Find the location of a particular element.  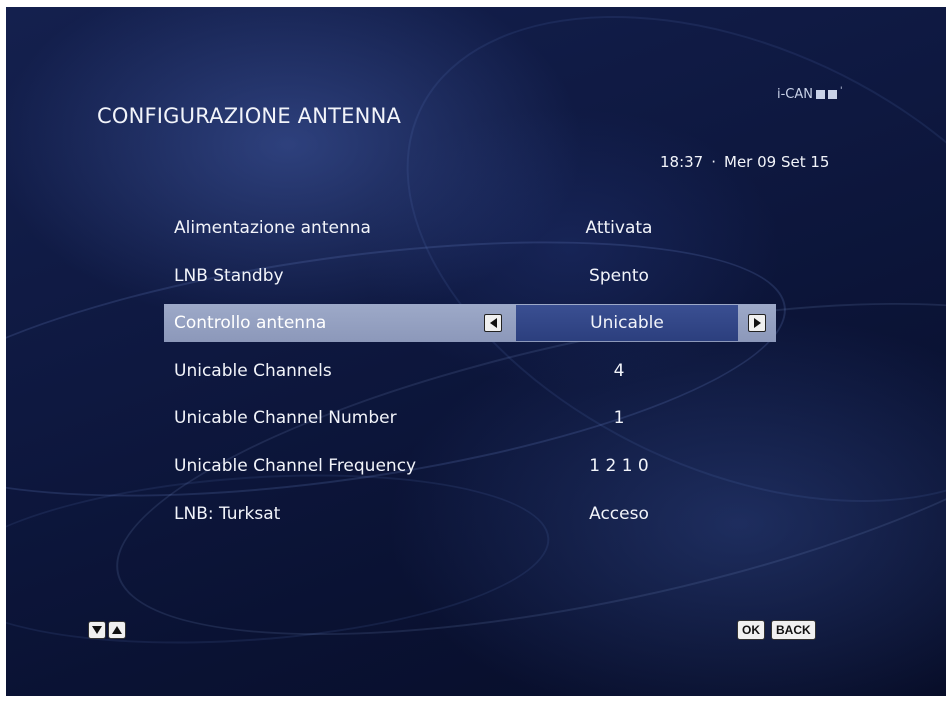

page-title: CONFIGURAZIONE ANTENNA is located at coordinates (249, 116).